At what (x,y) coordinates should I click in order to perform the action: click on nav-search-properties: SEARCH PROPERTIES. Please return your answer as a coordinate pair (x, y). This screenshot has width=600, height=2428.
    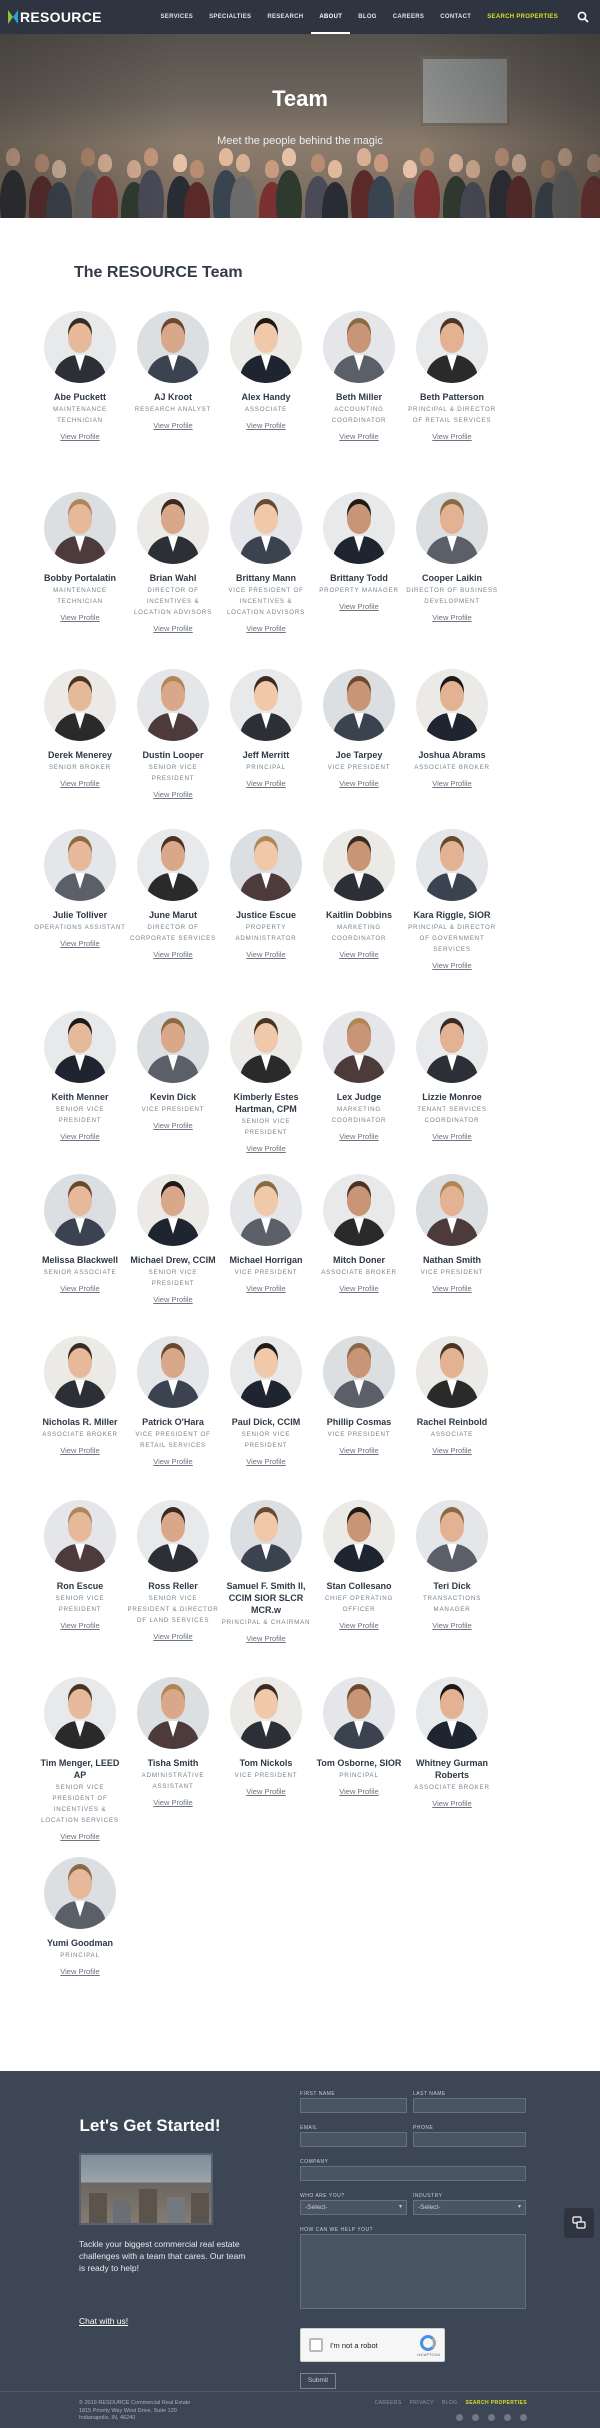
    Looking at the image, I should click on (522, 17).